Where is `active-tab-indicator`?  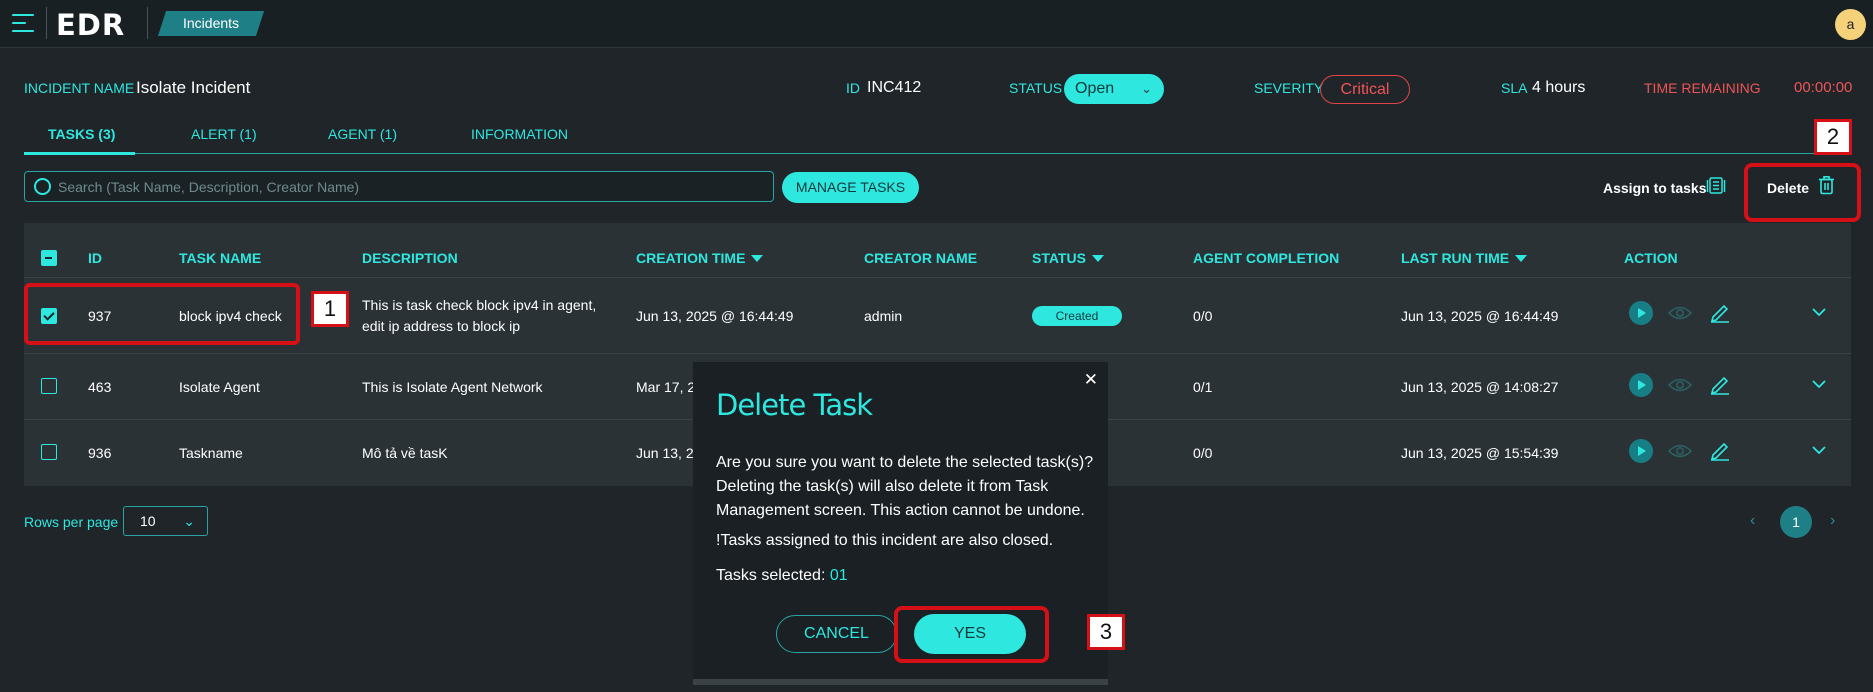 active-tab-indicator is located at coordinates (79, 153).